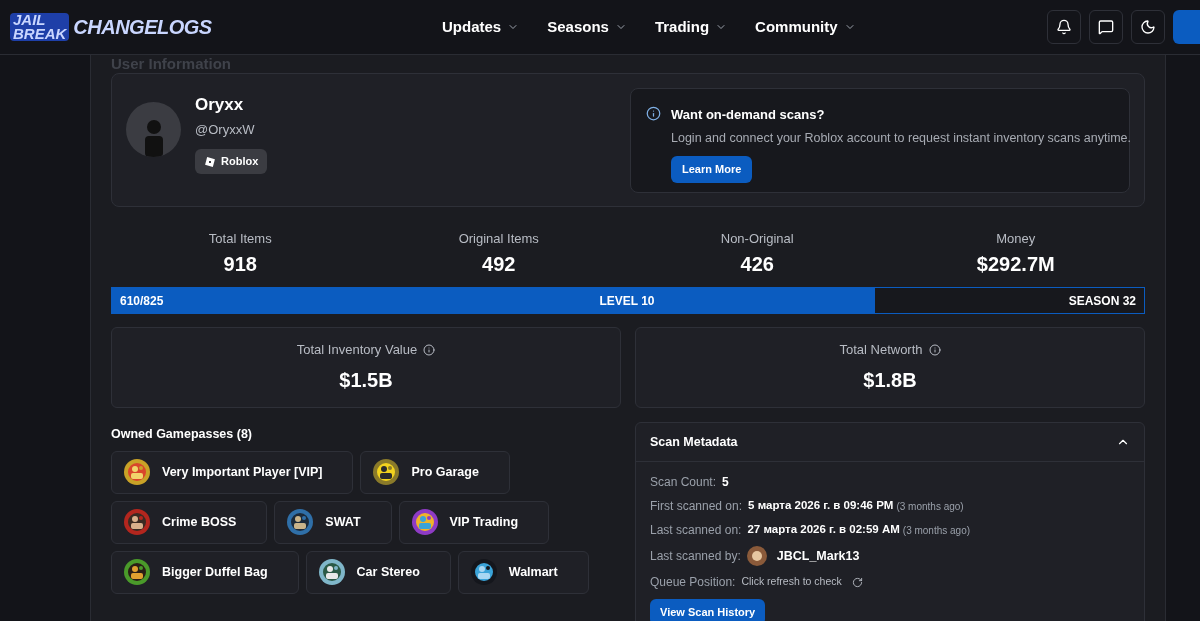  Describe the element at coordinates (890, 381) in the screenshot. I see `value-amount: $1.8B` at that location.